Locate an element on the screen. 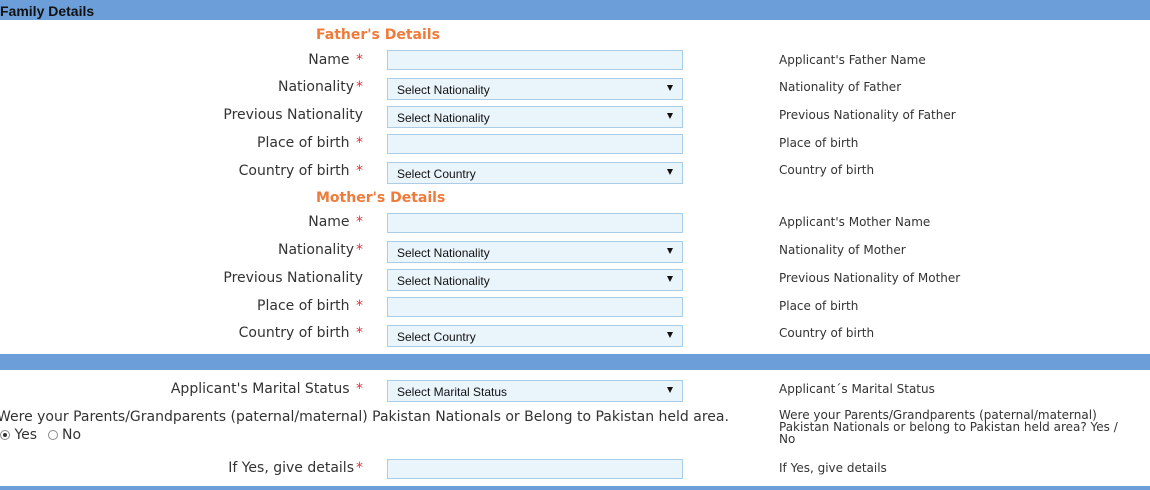  mother-name-input is located at coordinates (535, 223).